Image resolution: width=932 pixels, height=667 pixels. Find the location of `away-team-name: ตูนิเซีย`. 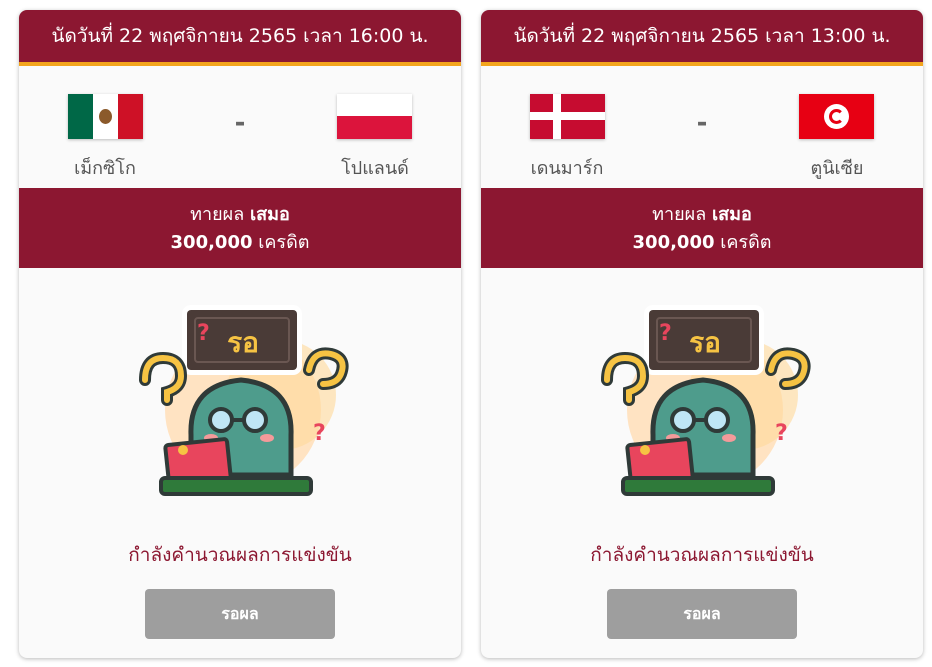

away-team-name: ตูนิเซีย is located at coordinates (837, 168).